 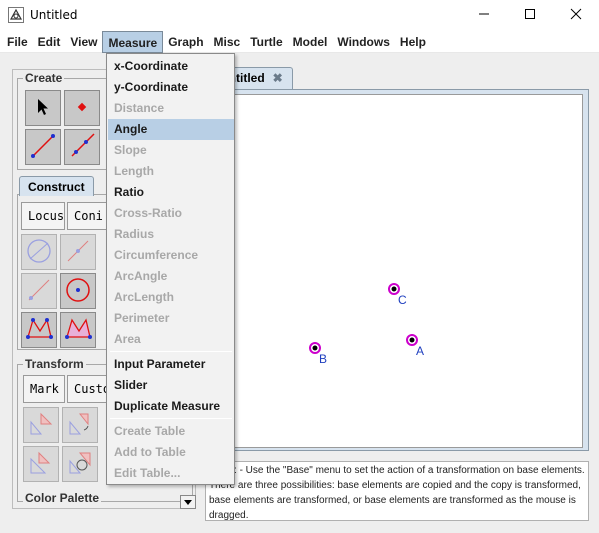 I want to click on minimize-button, so click(x=484, y=15).